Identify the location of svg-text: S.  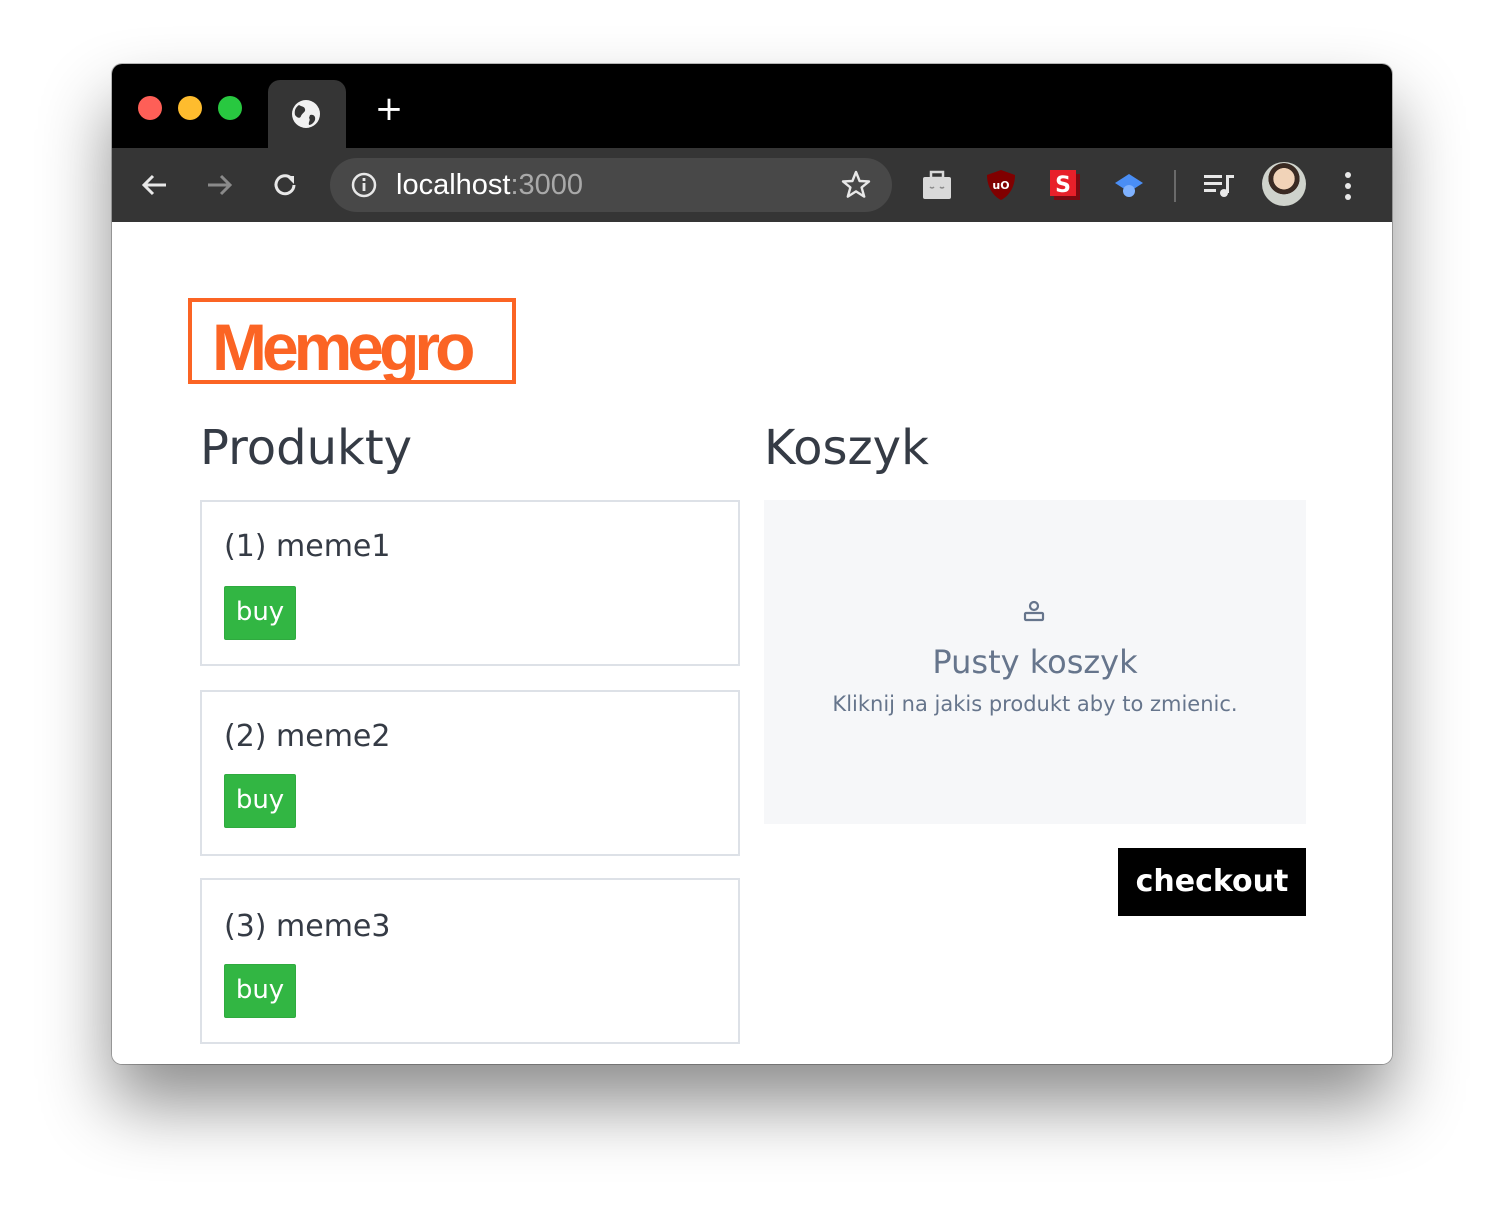
(1063, 185).